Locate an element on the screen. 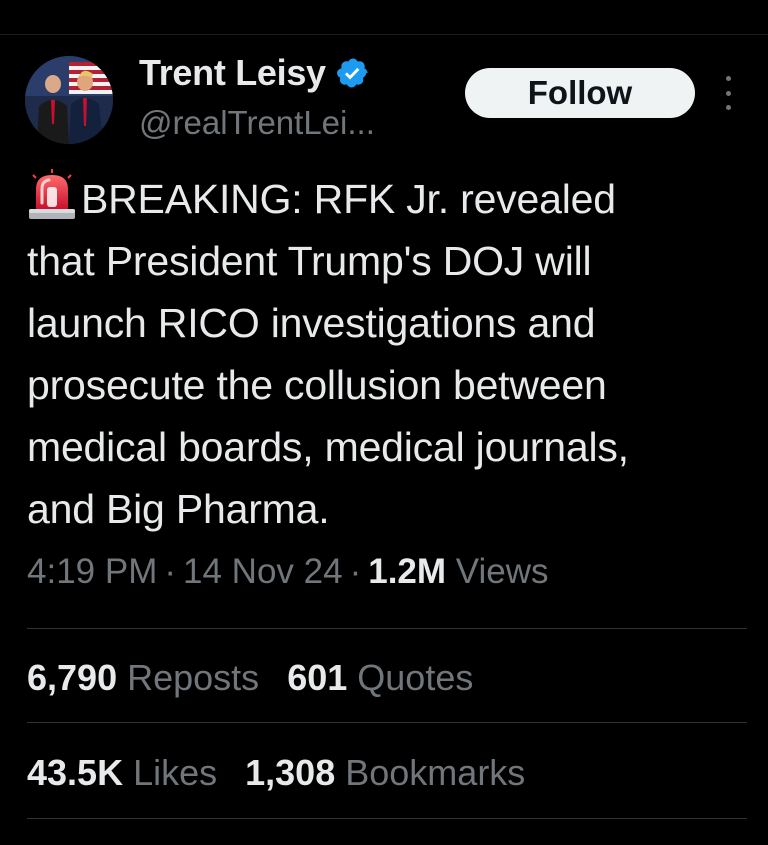 Image resolution: width=768 pixels, height=845 pixels. author-name-row: Trent Leisy is located at coordinates (254, 73).